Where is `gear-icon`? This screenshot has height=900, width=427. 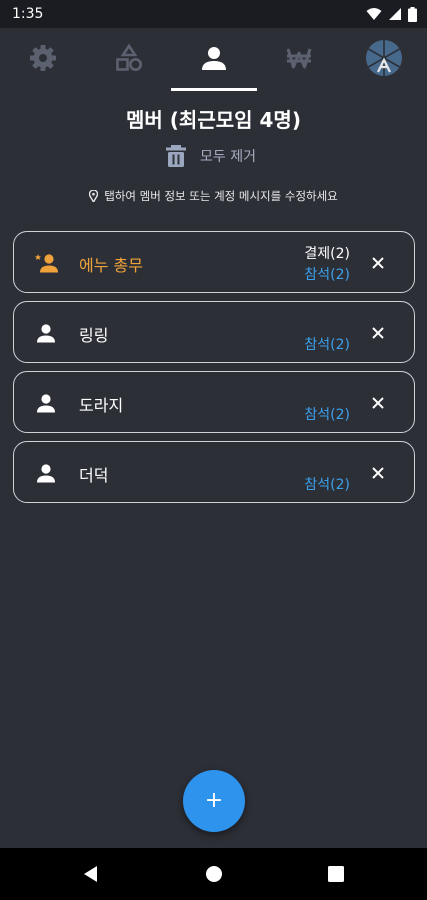 gear-icon is located at coordinates (43, 58).